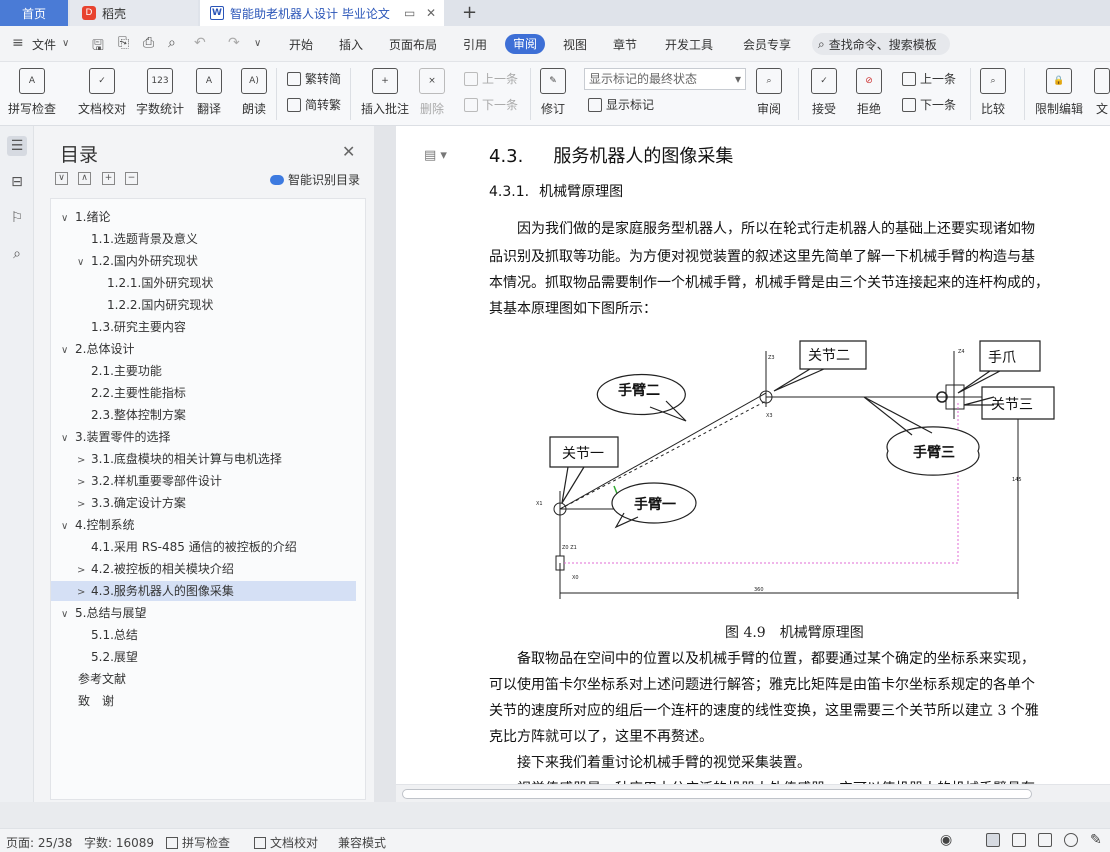 This screenshot has height=852, width=1110. Describe the element at coordinates (34, 13) in the screenshot. I see `tab-home: 首页` at that location.